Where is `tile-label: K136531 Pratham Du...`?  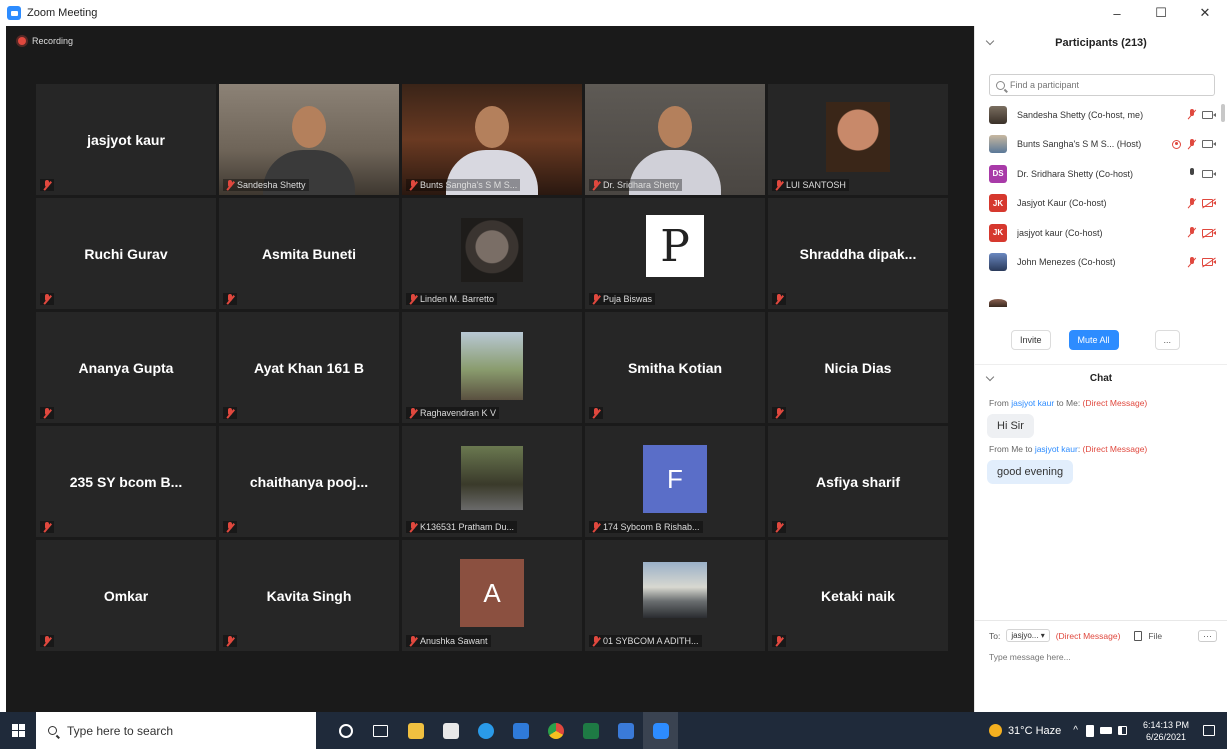
tile-label: K136531 Pratham Du... is located at coordinates (462, 527).